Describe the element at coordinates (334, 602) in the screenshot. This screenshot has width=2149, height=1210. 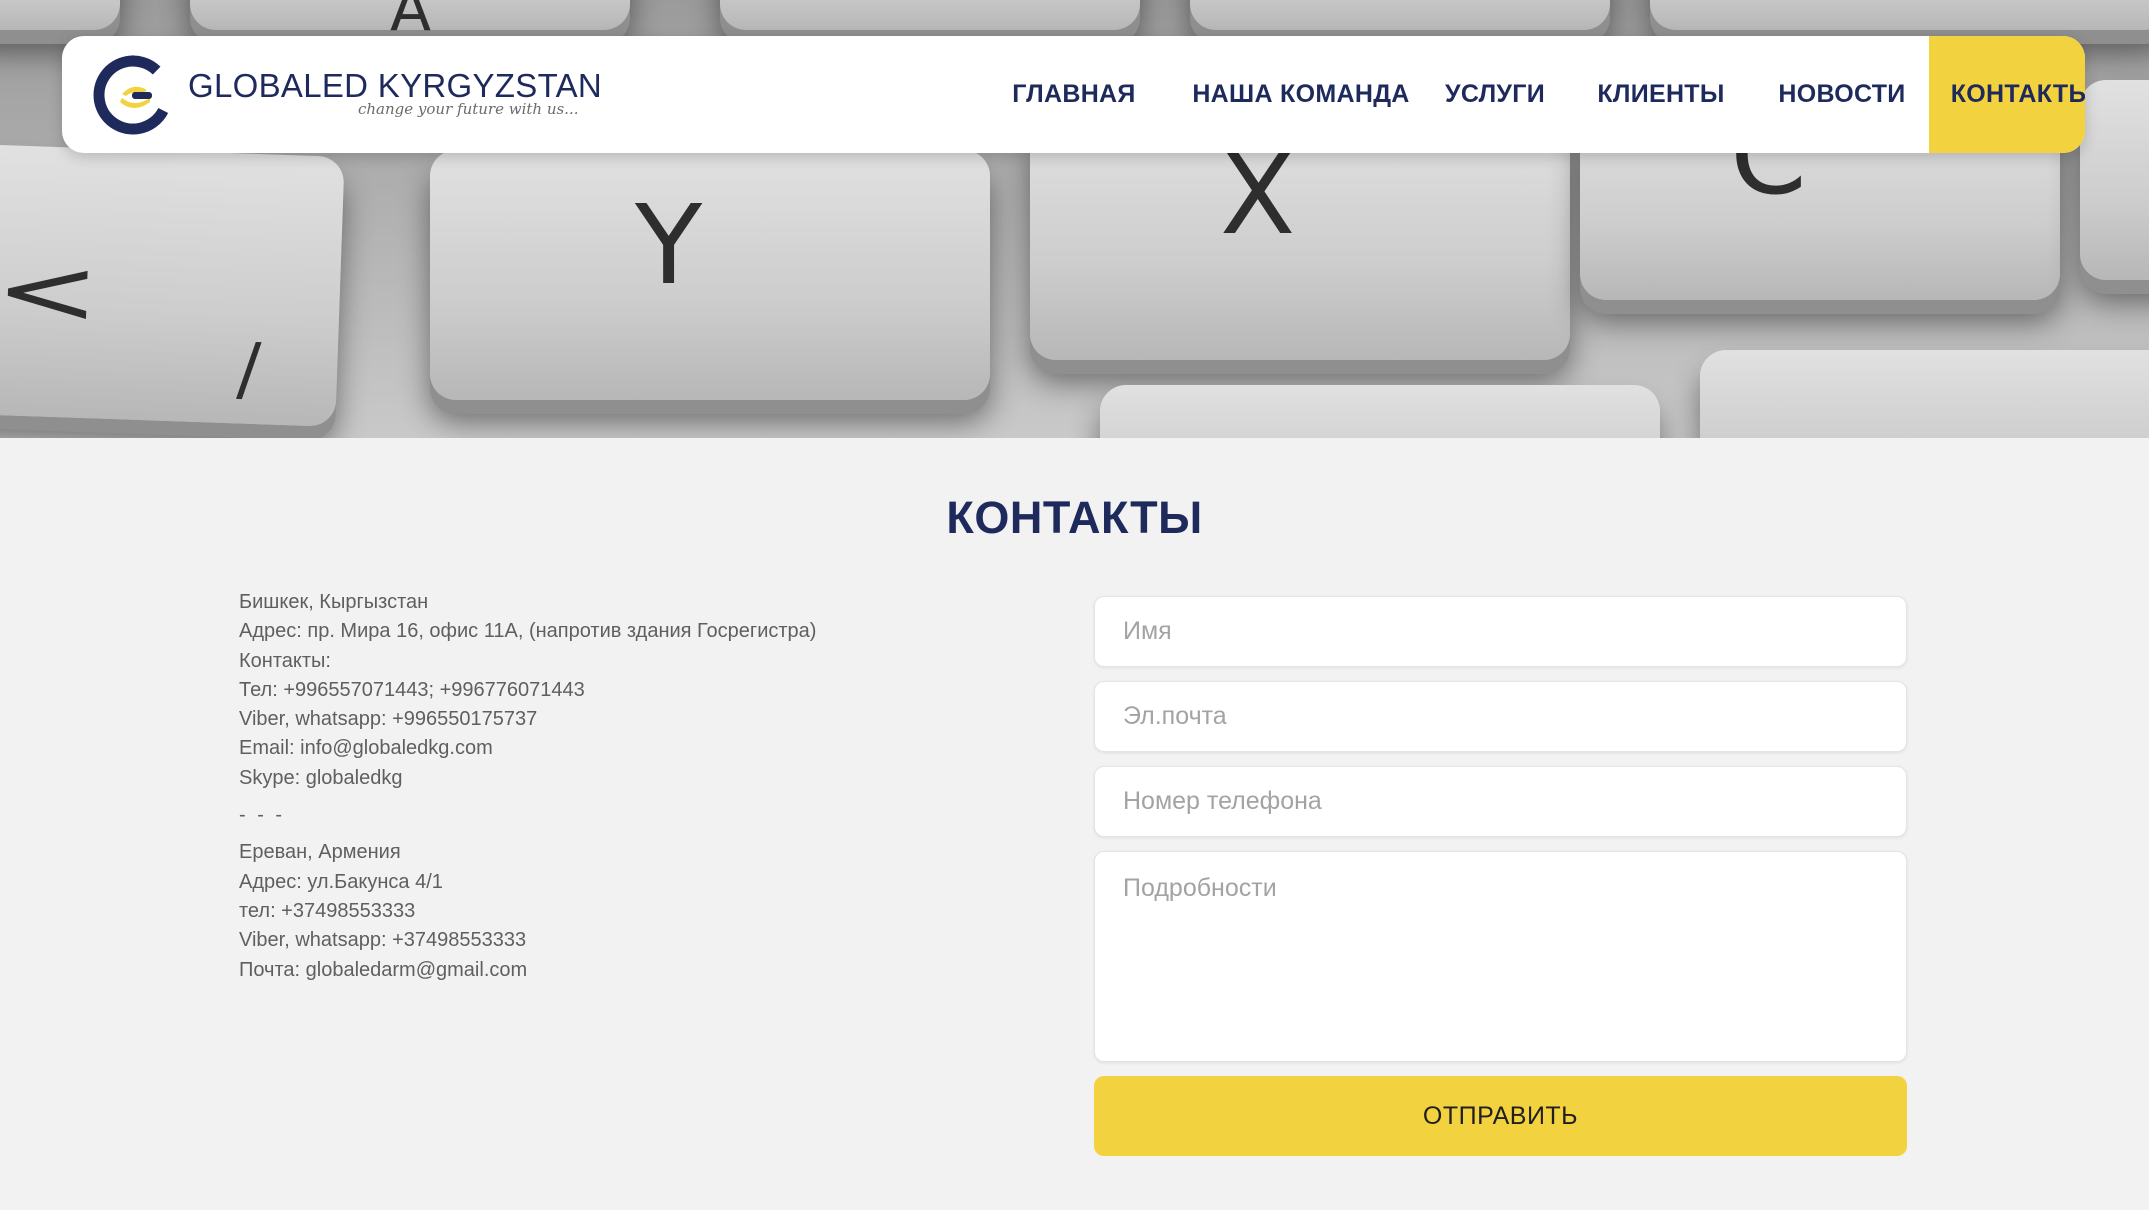
I see `office-city: Бишкек, Кыргызстан` at that location.